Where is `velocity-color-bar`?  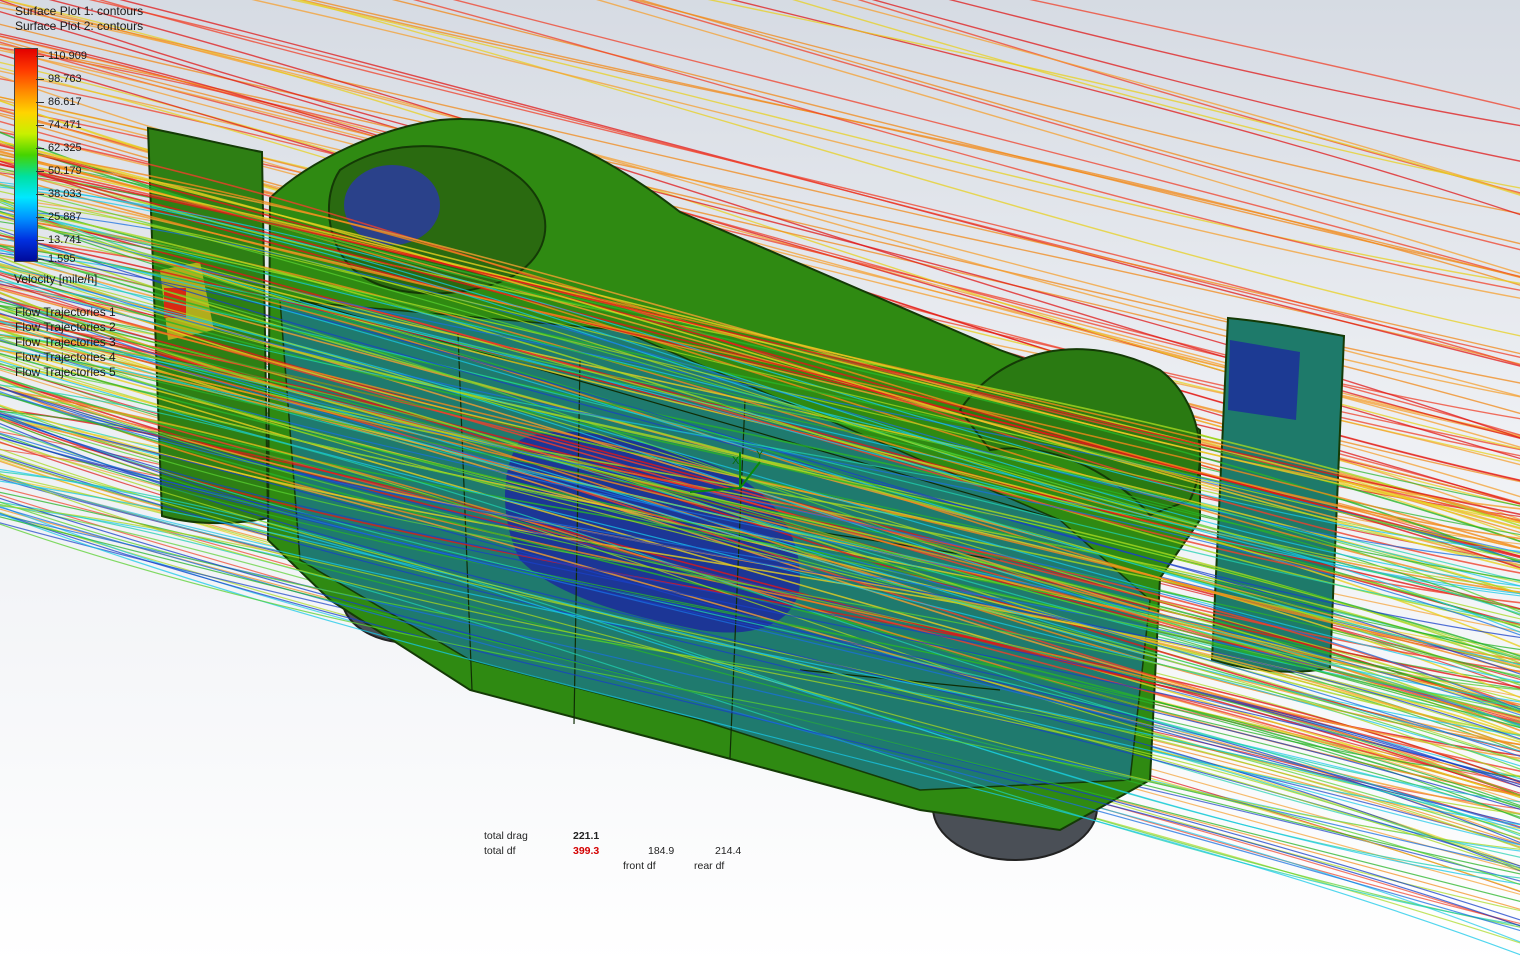
velocity-color-bar is located at coordinates (26, 155).